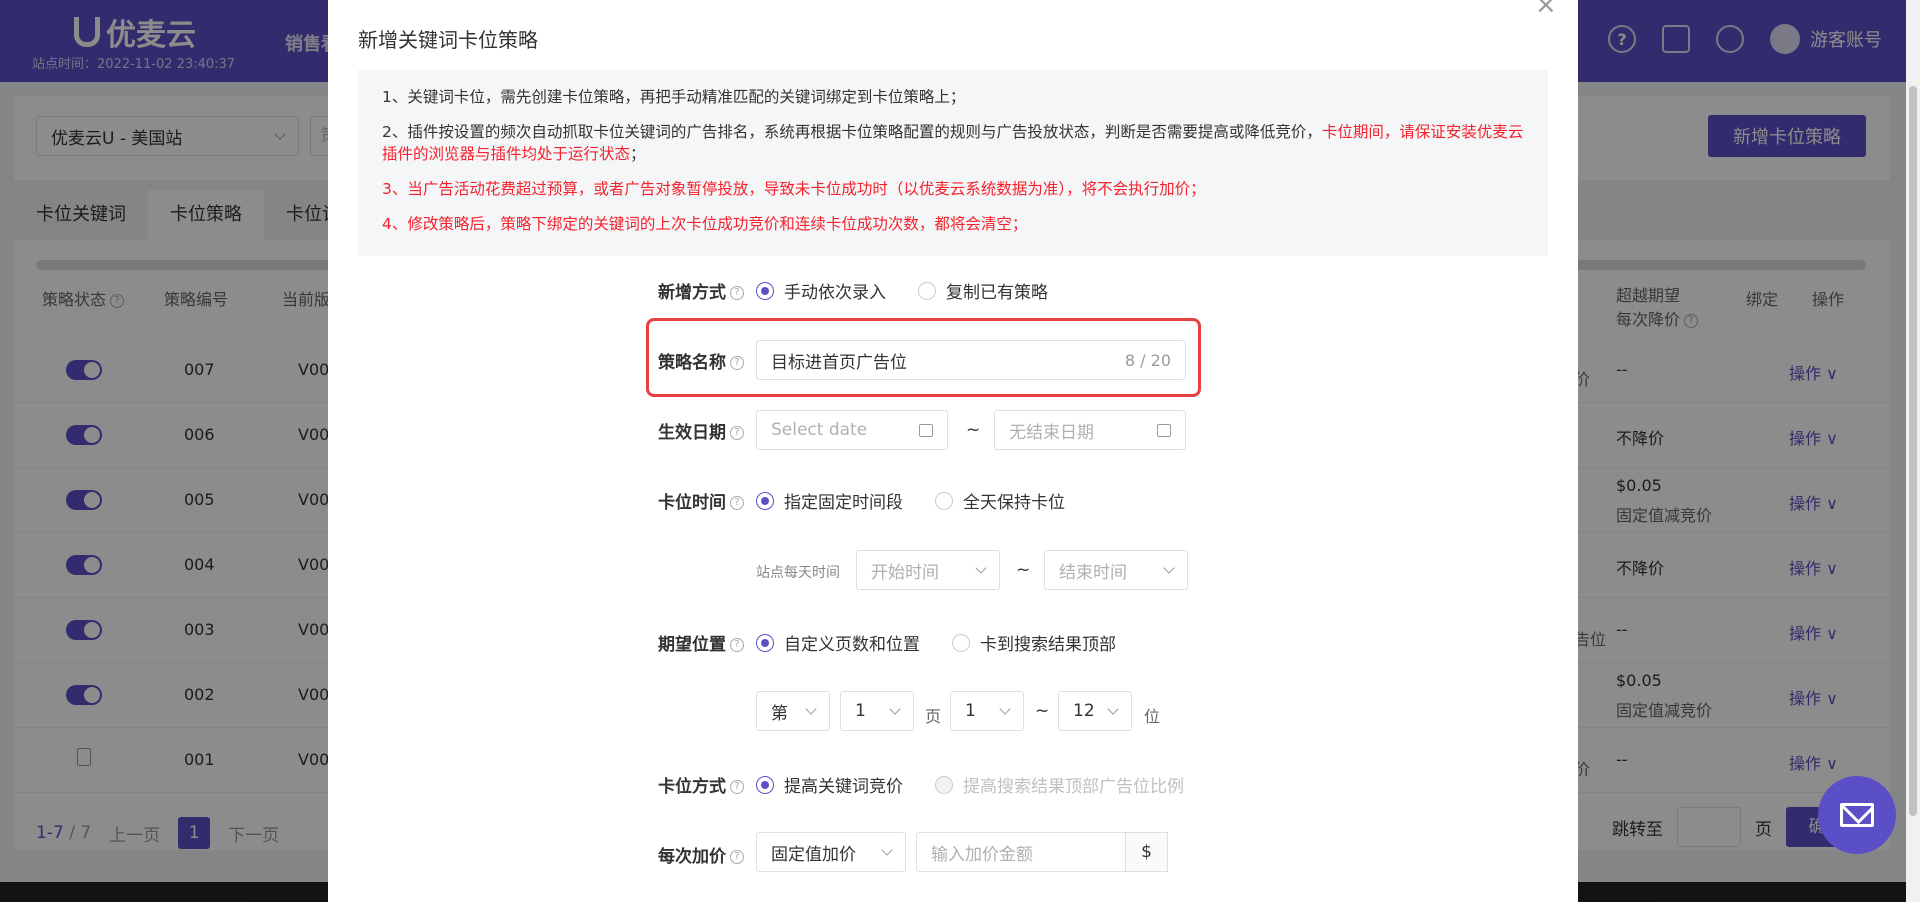  What do you see at coordinates (913, 290) in the screenshot?
I see `mode-radio-group: 手动依次录入 复制已有策略` at bounding box center [913, 290].